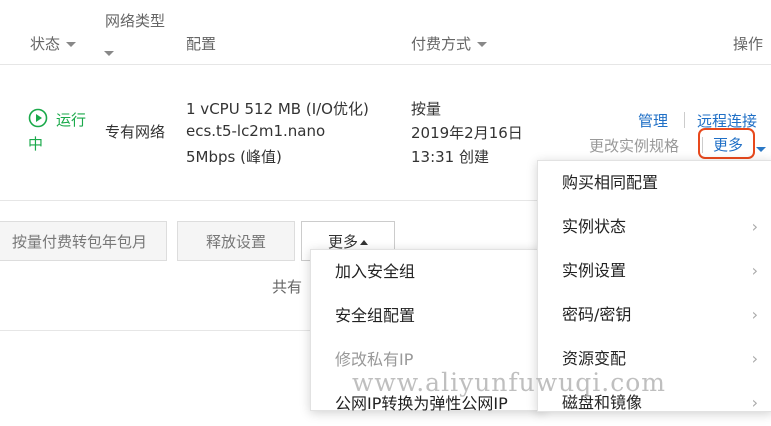 This screenshot has height=426, width=771. What do you see at coordinates (654, 183) in the screenshot?
I see `menu-item-buy-same-config: 购买相同配置` at bounding box center [654, 183].